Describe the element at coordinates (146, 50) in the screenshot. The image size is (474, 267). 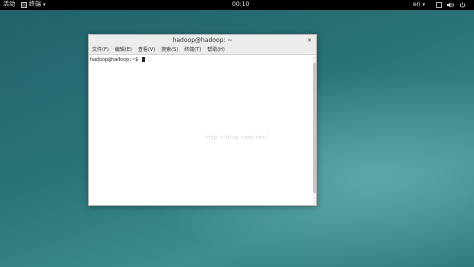
I see `menu-view: 查看(V)` at that location.